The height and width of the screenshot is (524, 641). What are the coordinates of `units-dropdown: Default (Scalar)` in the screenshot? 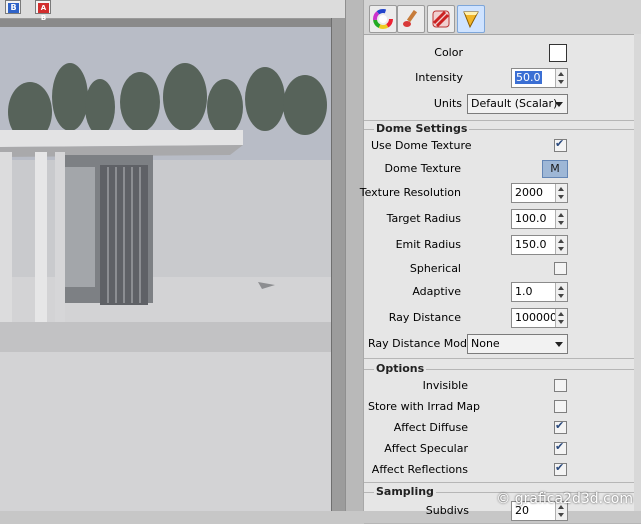 It's located at (517, 104).